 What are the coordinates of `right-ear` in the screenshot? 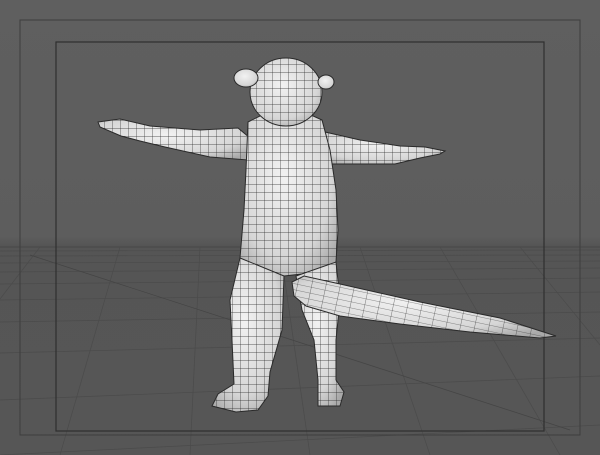 It's located at (326, 82).